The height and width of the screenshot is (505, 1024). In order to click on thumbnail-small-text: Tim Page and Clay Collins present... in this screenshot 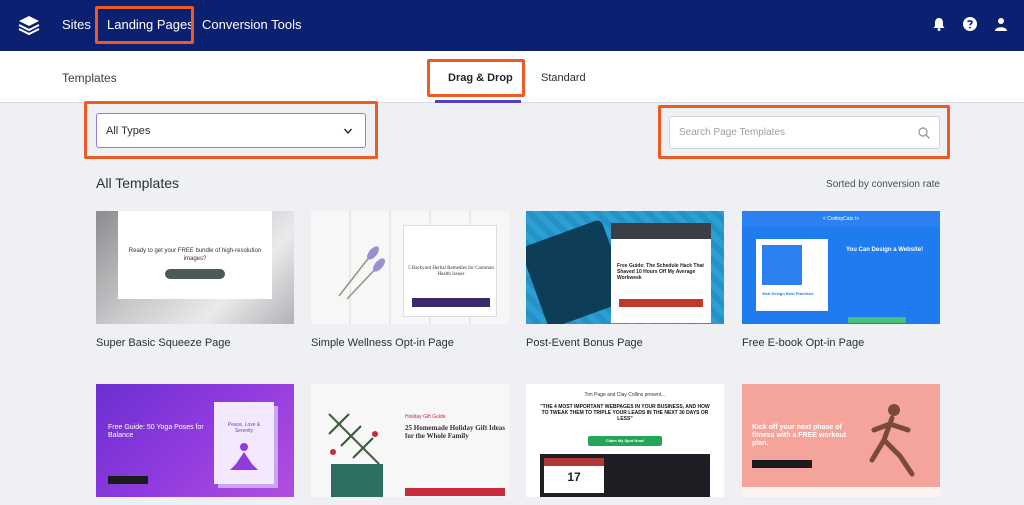, I will do `click(625, 395)`.